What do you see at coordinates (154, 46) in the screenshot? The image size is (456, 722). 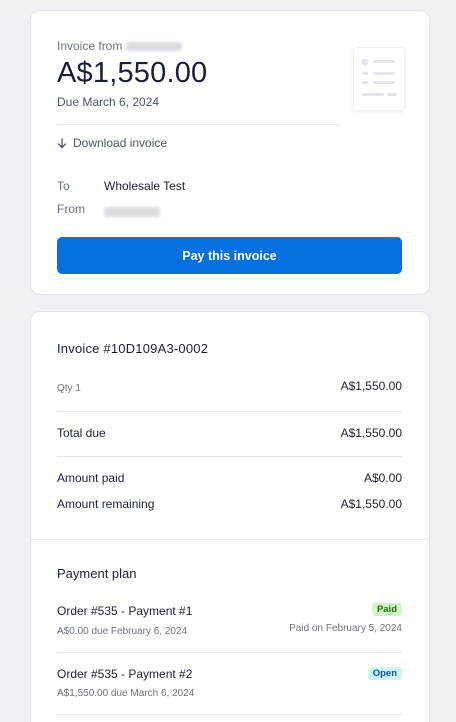 I see `redacted-merchant-name` at bounding box center [154, 46].